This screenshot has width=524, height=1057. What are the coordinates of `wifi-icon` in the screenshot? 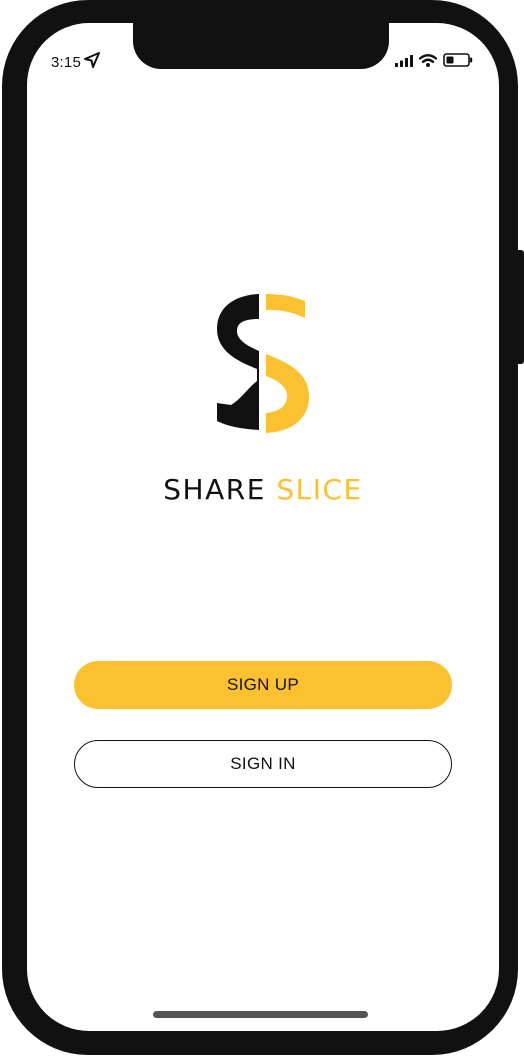 It's located at (428, 62).